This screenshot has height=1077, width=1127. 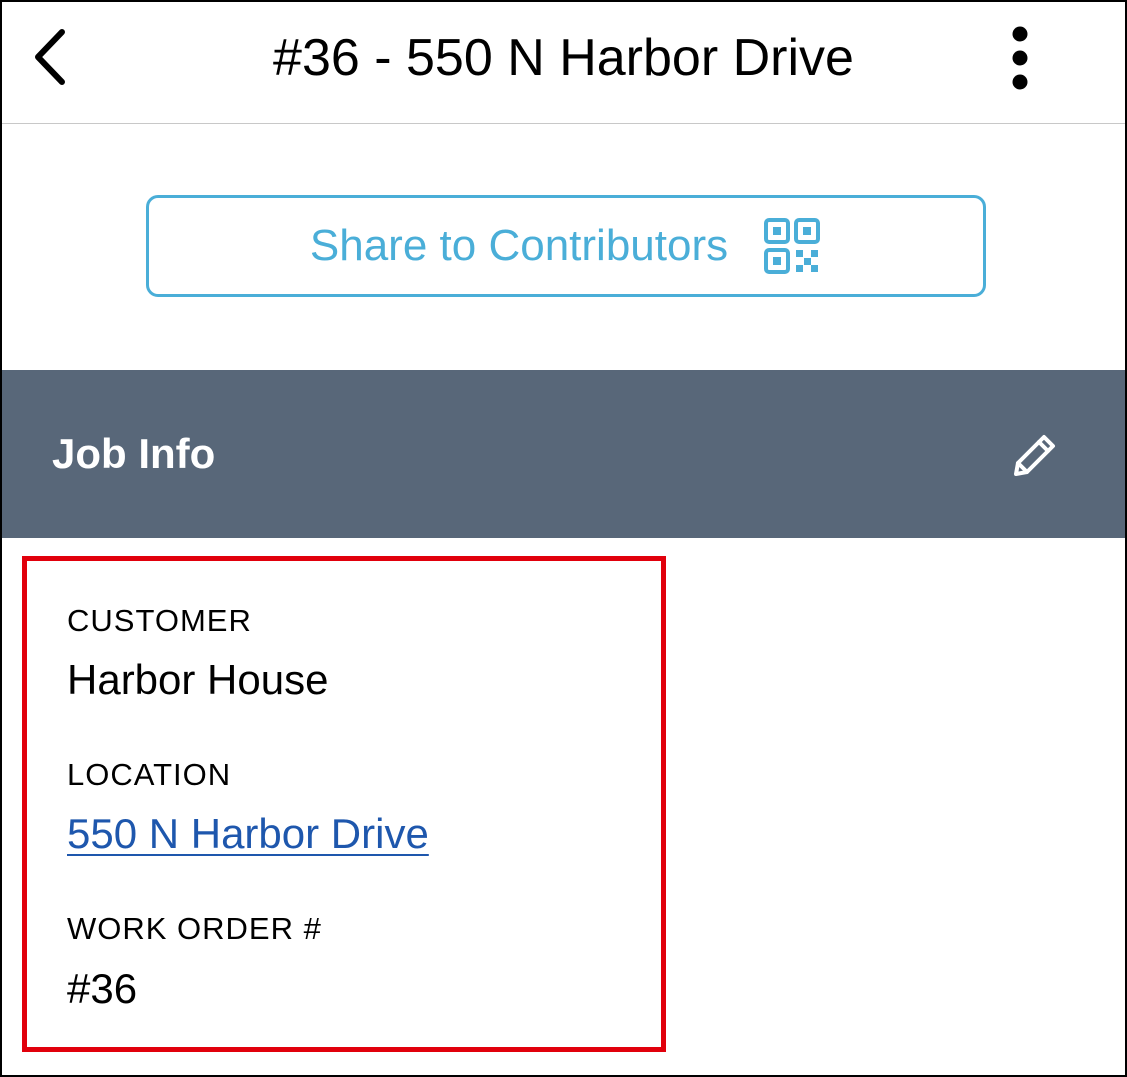 What do you see at coordinates (519, 245) in the screenshot?
I see `share-button-label: Share to Contributors` at bounding box center [519, 245].